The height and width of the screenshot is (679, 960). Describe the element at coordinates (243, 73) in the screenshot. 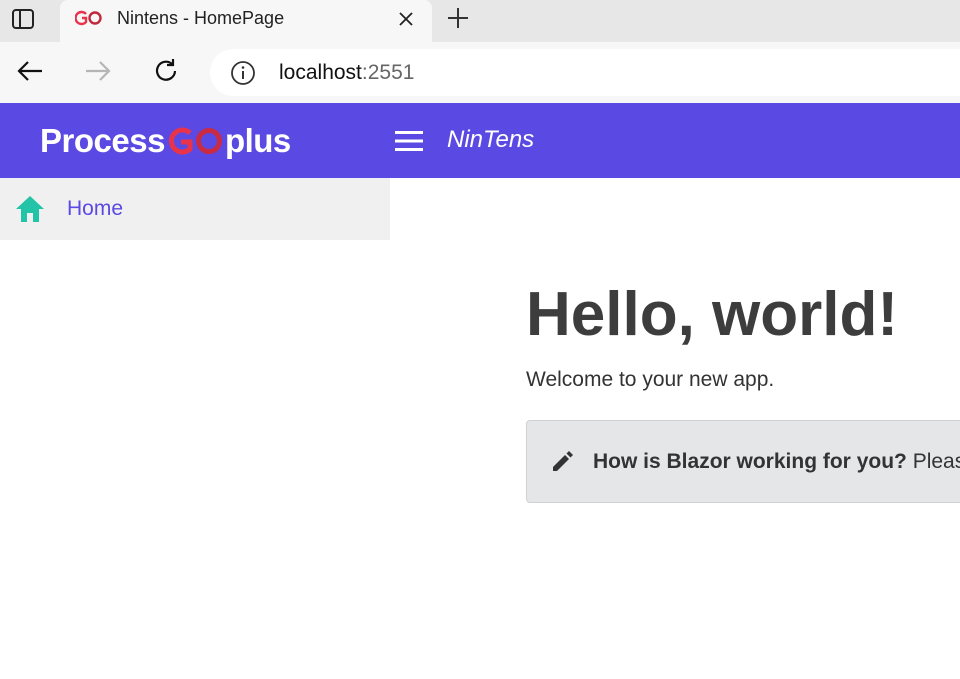

I see `info-icon` at that location.